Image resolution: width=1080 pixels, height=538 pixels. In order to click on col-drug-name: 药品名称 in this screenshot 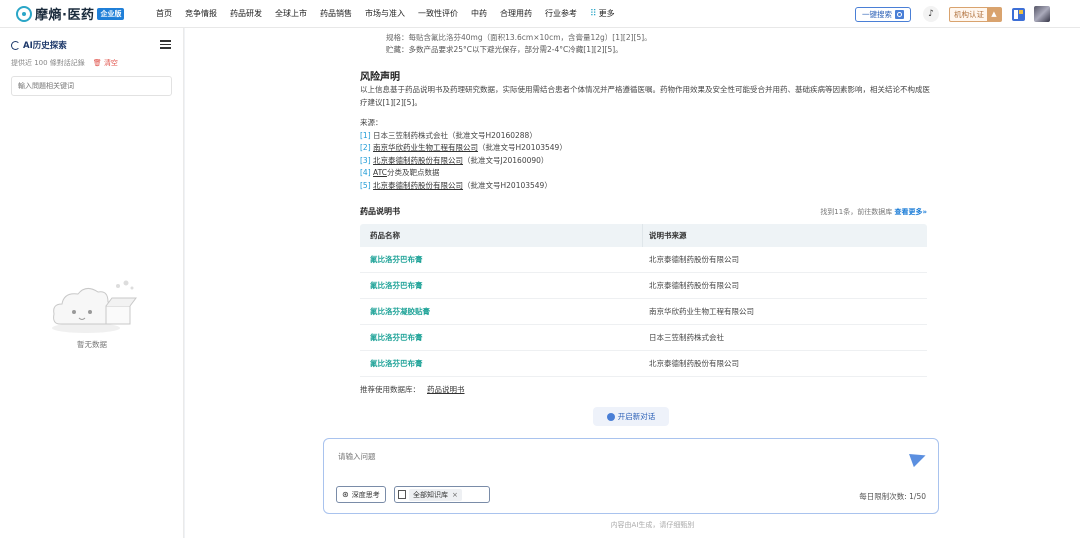, I will do `click(501, 235)`.